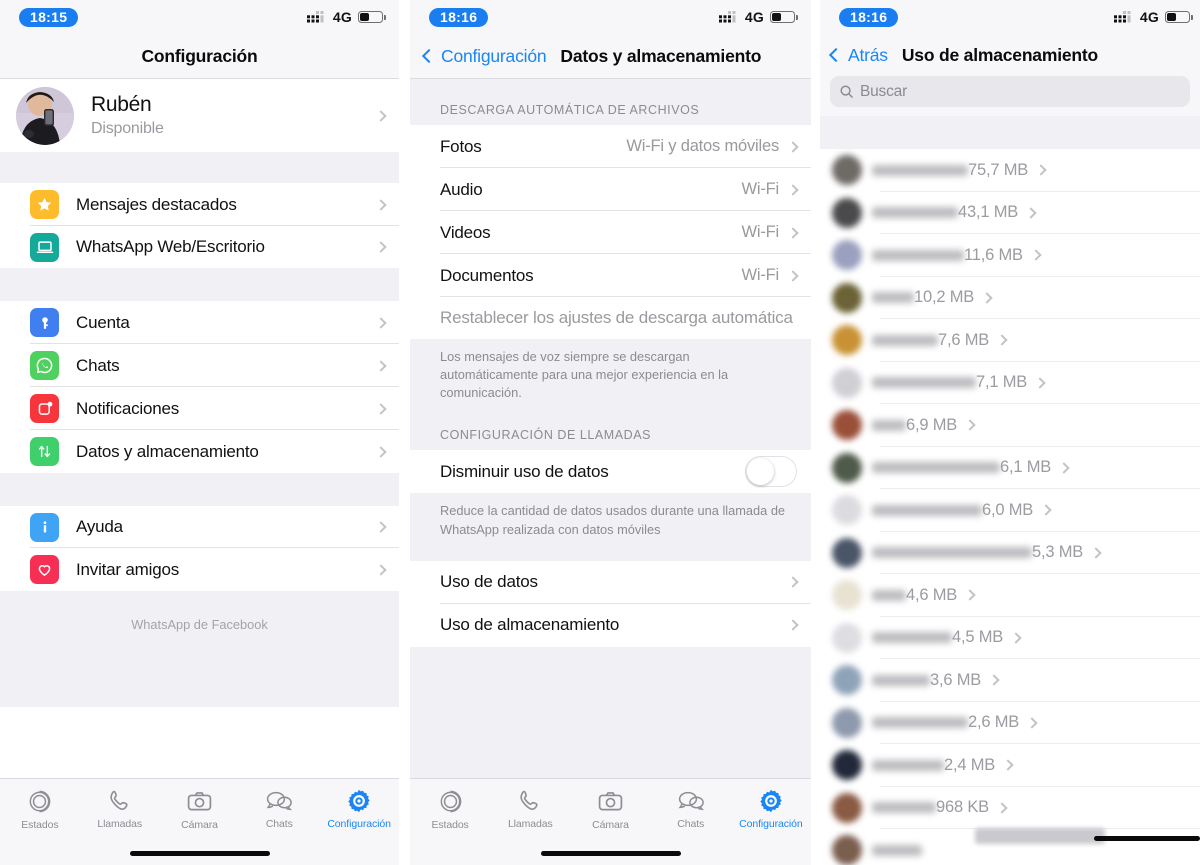  What do you see at coordinates (610, 625) in the screenshot?
I see `row-uso-de-almacenamiento: Uso de almacenamiento` at bounding box center [610, 625].